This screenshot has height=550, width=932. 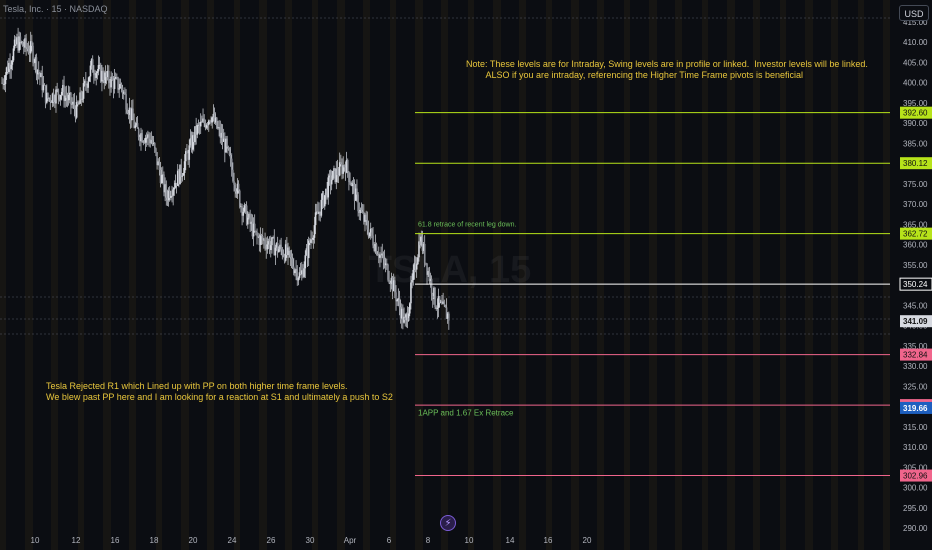 What do you see at coordinates (914, 13) in the screenshot?
I see `currency-button: USD` at bounding box center [914, 13].